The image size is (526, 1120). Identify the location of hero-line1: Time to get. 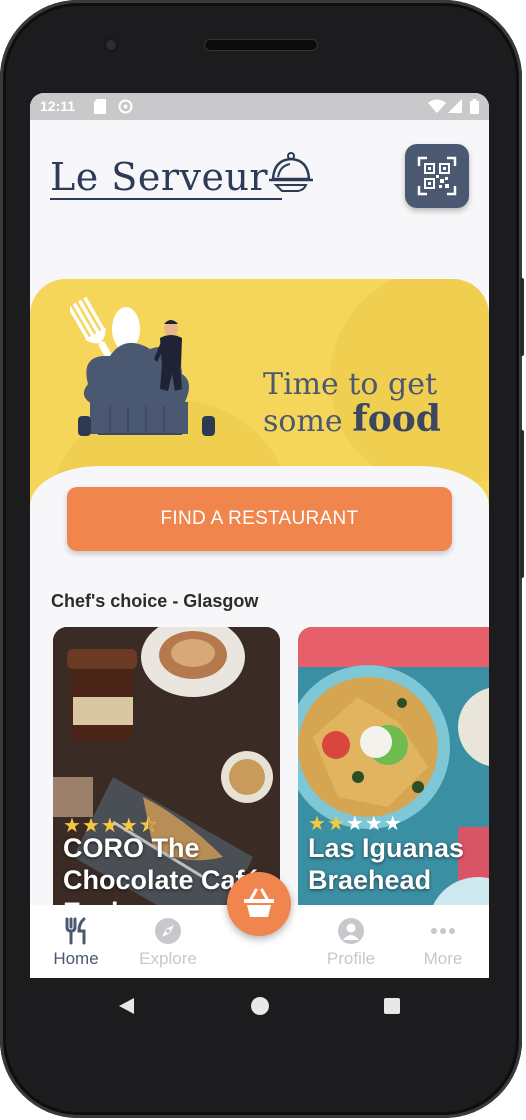
(350, 384).